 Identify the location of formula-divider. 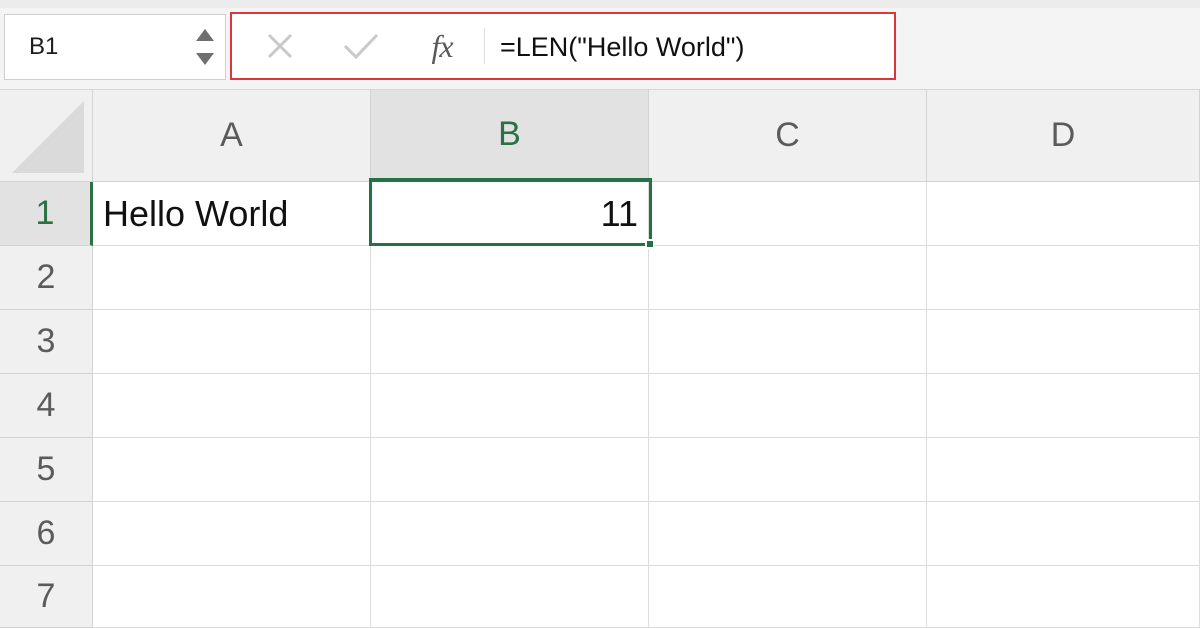
(484, 46).